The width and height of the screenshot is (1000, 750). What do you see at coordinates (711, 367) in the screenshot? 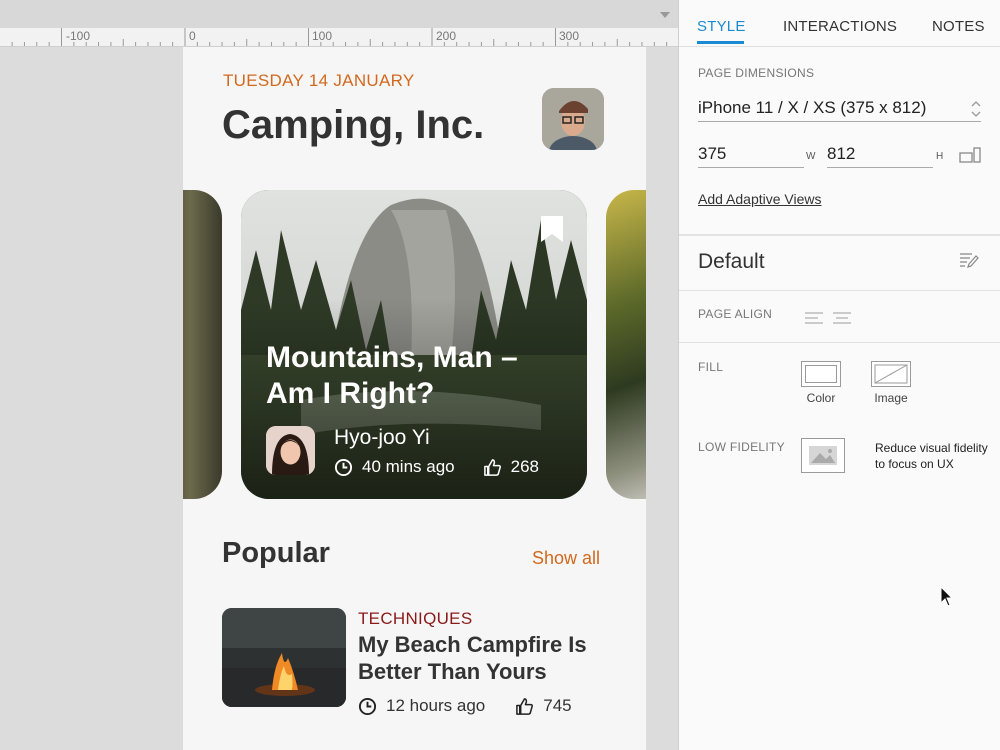
I see `fill-label: FILL` at bounding box center [711, 367].